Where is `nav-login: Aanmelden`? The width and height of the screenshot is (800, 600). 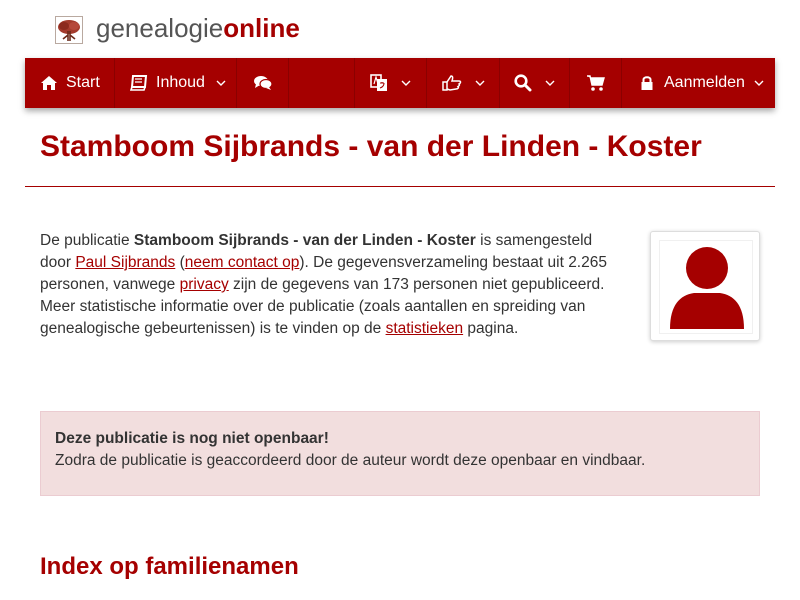
nav-login: Aanmelden is located at coordinates (698, 83).